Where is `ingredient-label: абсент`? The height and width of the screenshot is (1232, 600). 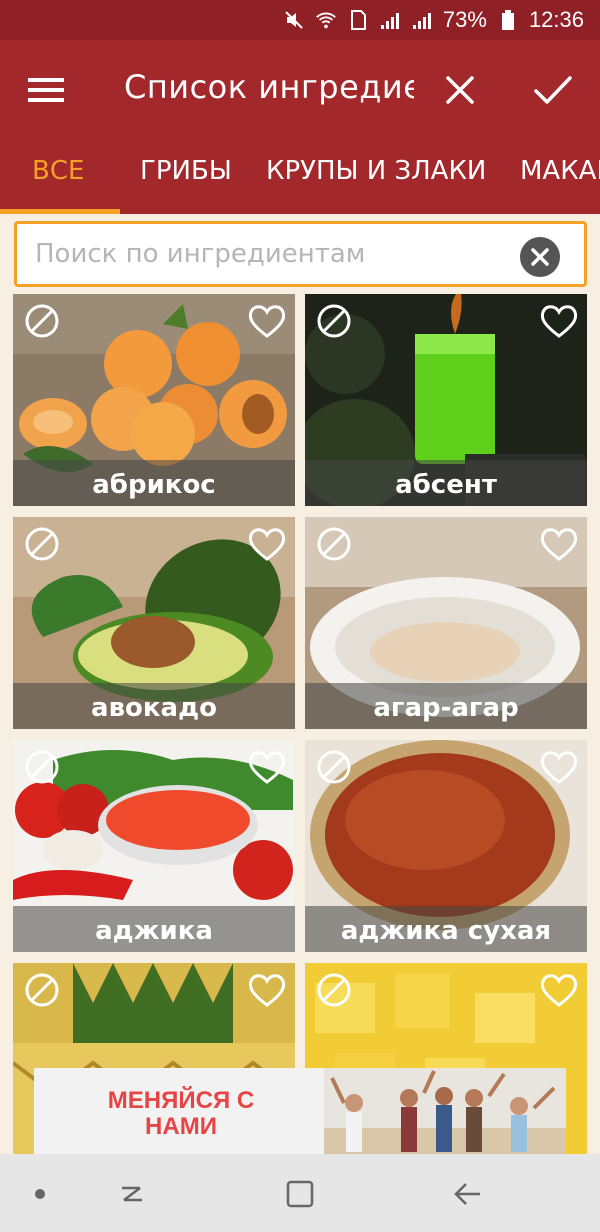 ingredient-label: абсент is located at coordinates (446, 485).